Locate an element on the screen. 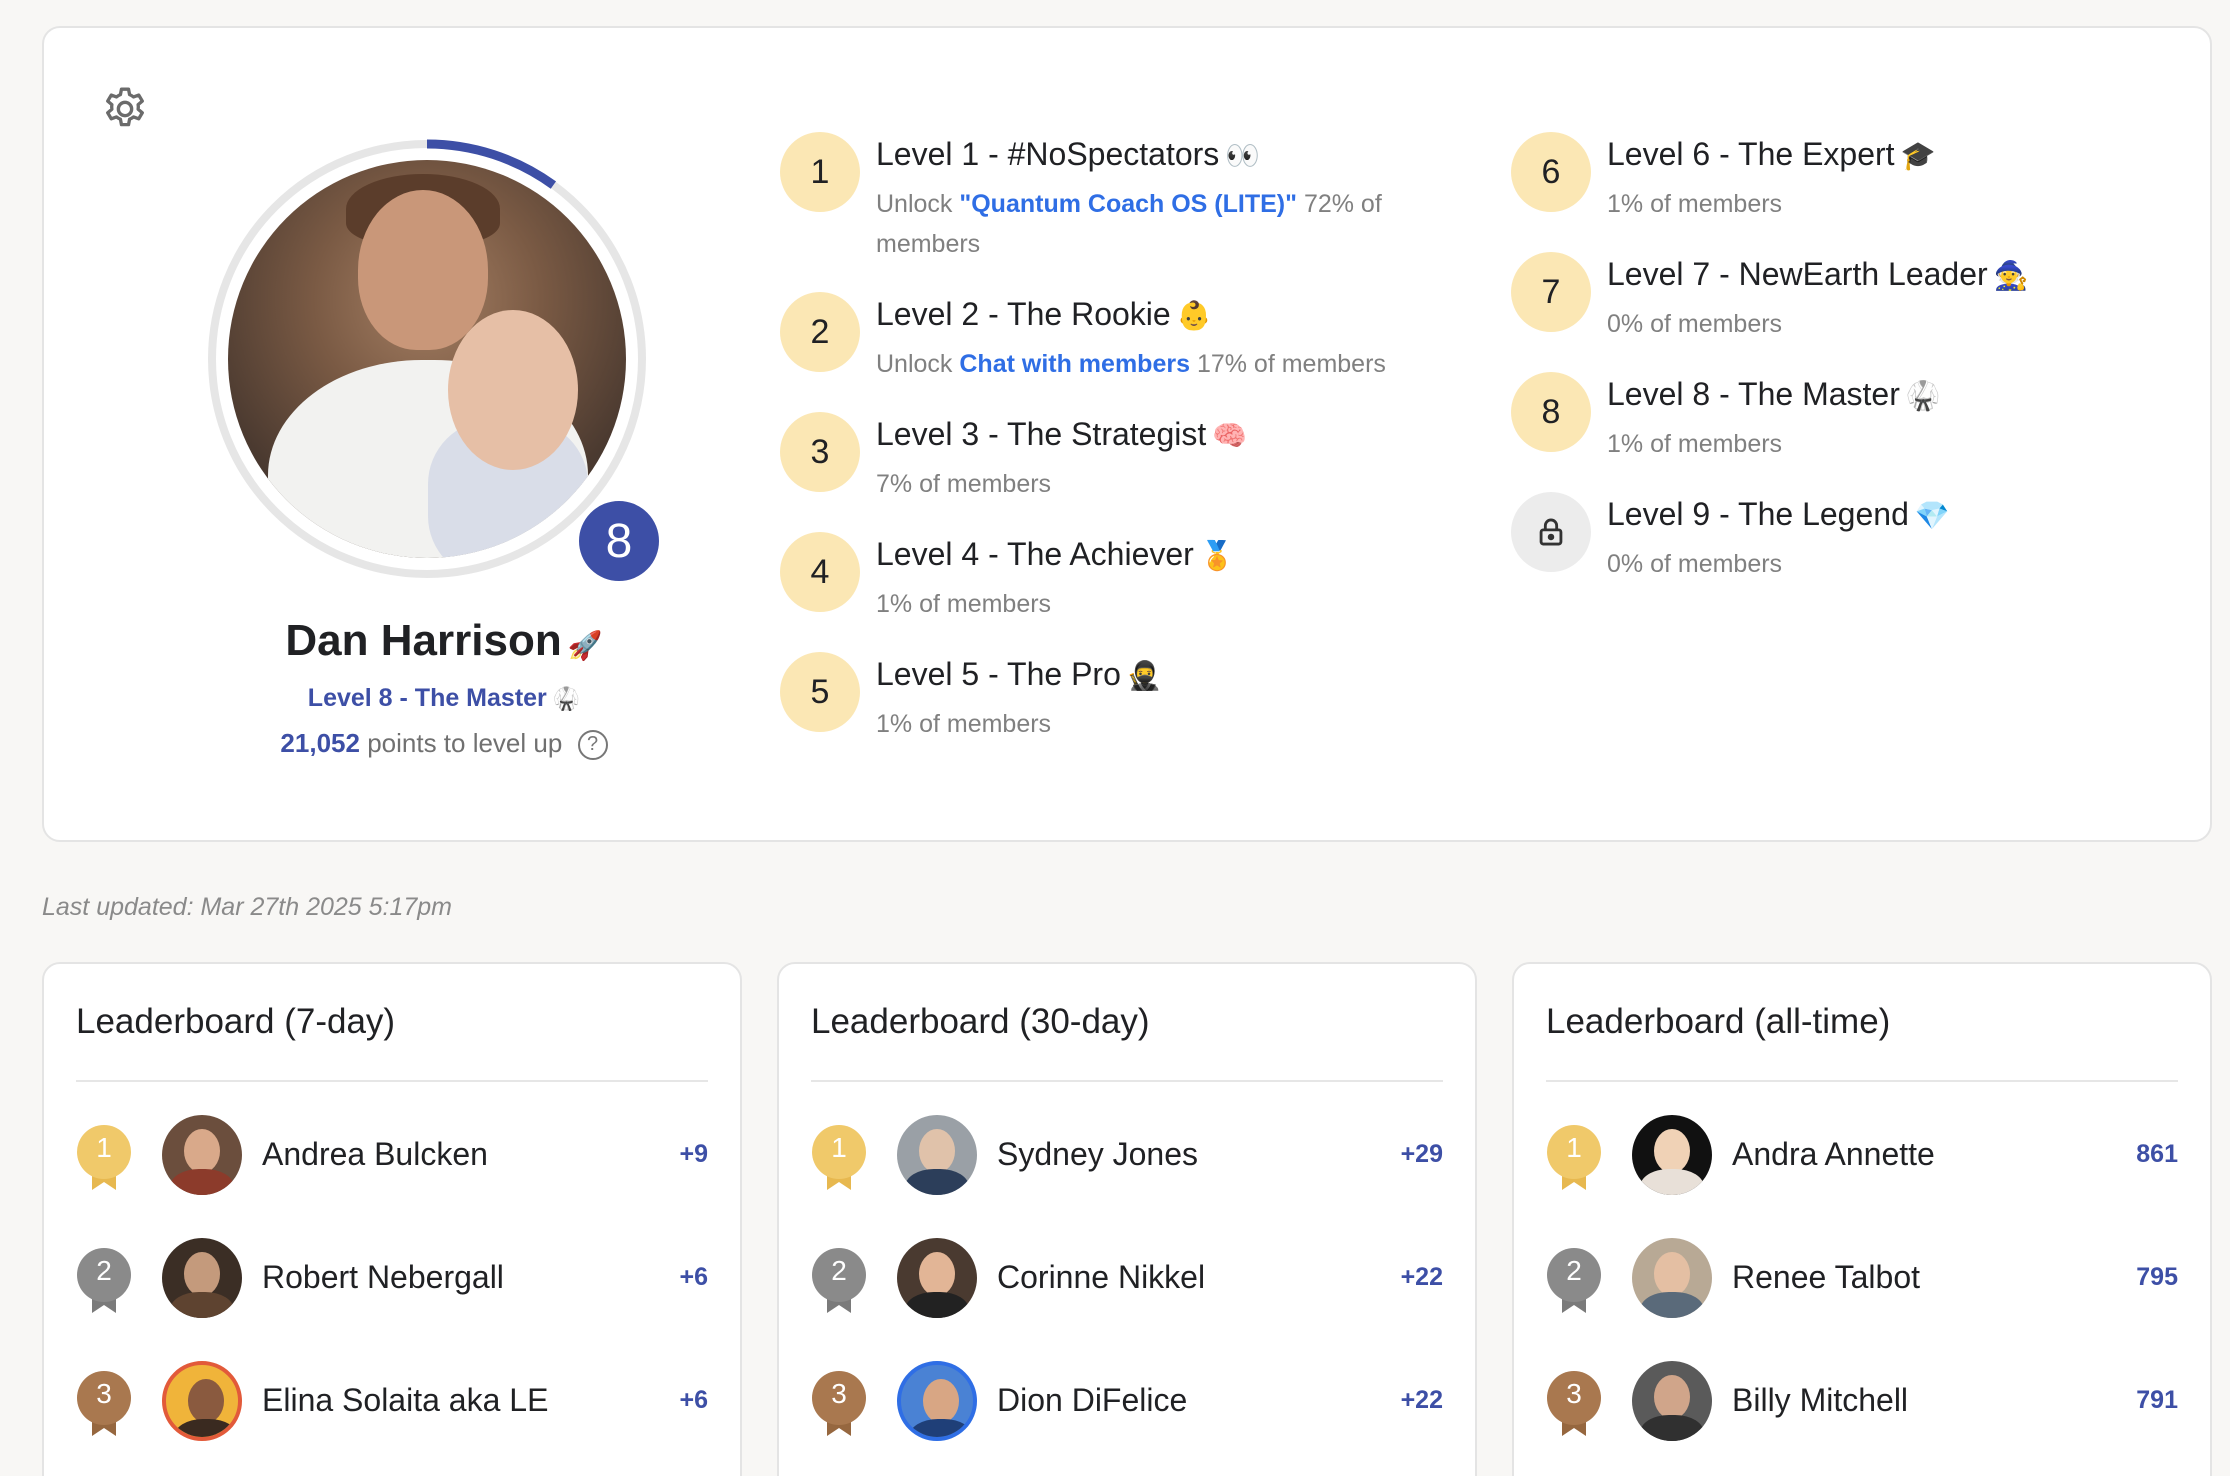 Image resolution: width=2230 pixels, height=1476 pixels. baby-icon: 👶 is located at coordinates (1194, 315).